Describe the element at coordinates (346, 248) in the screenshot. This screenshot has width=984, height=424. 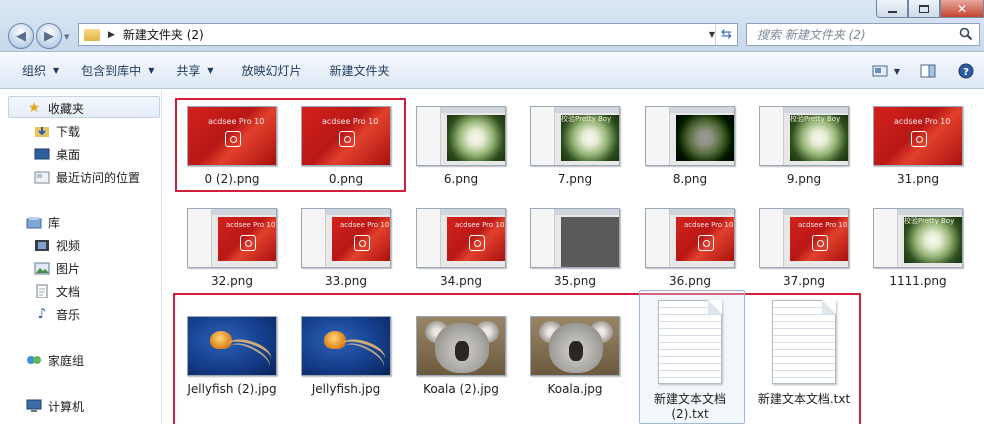
I see `file-item: acdsee Pro 10 33.png` at that location.